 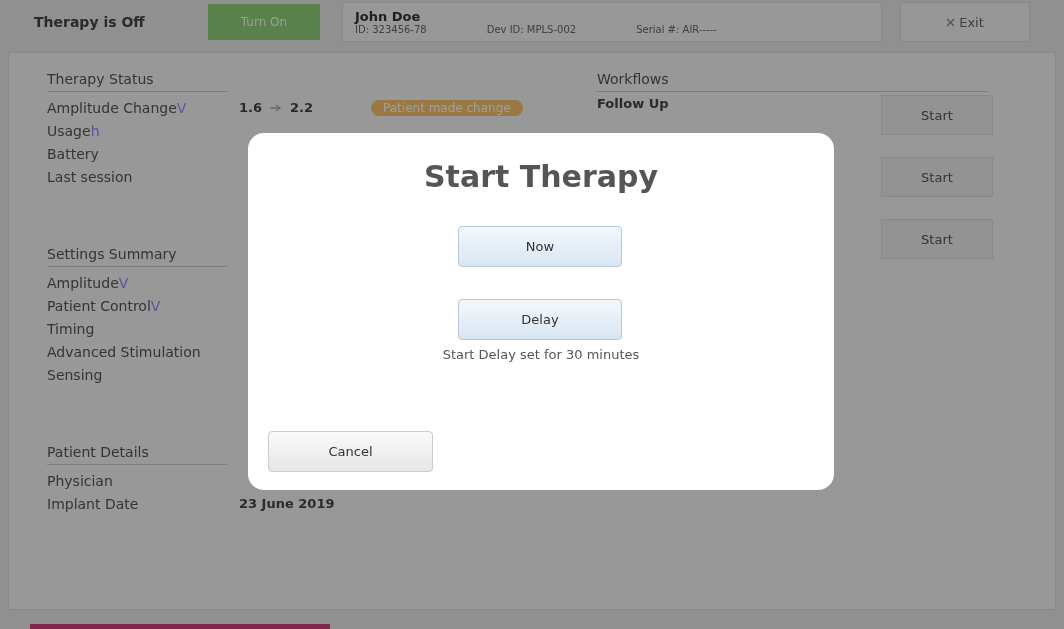 What do you see at coordinates (251, 107) in the screenshot?
I see `row-value: 1.6` at bounding box center [251, 107].